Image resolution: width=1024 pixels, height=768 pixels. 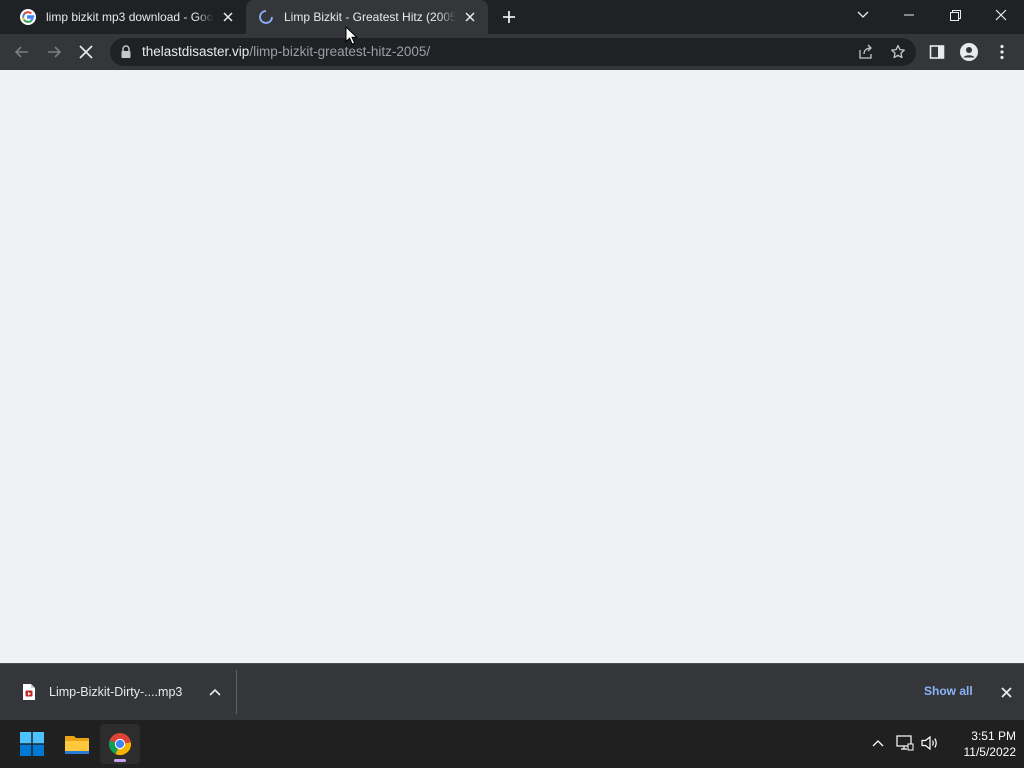 What do you see at coordinates (29, 692) in the screenshot?
I see `mp3-file-icon` at bounding box center [29, 692].